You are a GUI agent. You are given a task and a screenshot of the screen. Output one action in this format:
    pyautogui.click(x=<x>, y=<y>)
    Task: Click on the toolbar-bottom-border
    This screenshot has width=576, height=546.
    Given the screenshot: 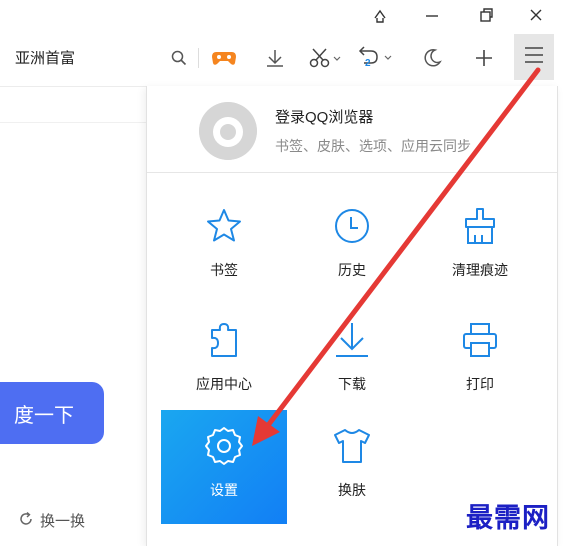 What is the action you would take?
    pyautogui.click(x=73, y=86)
    